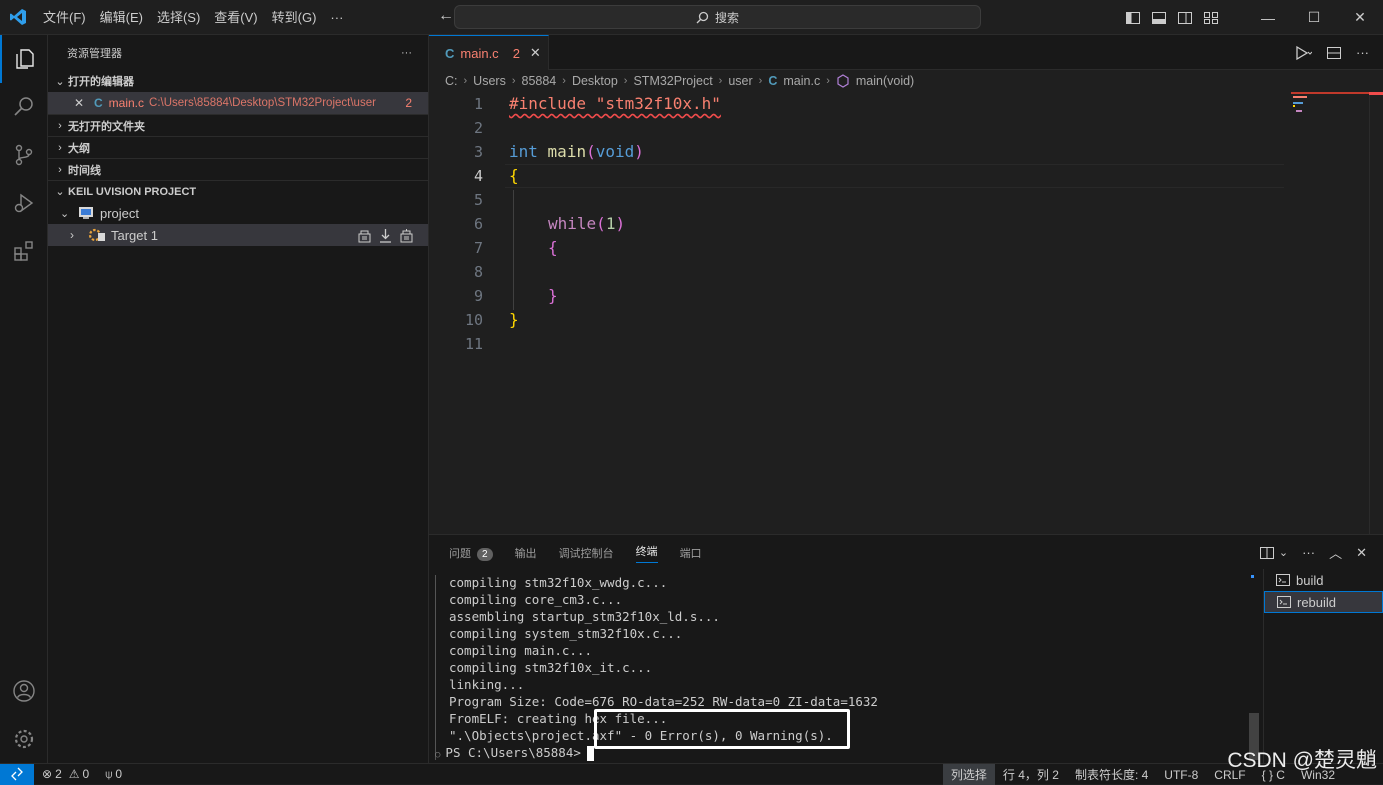  What do you see at coordinates (553, 247) in the screenshot?
I see `code-brace: {` at bounding box center [553, 247].